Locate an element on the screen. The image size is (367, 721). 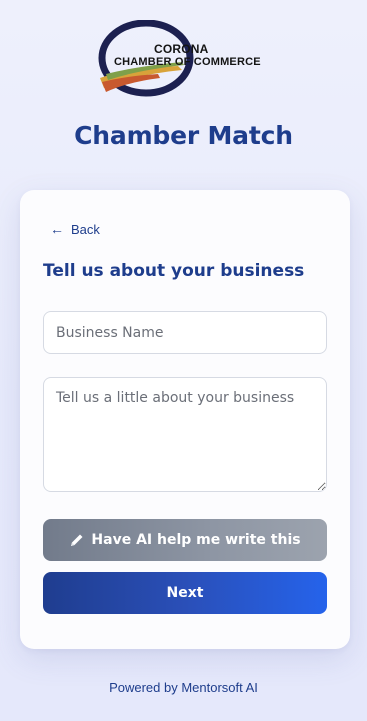
arrow-left-icon: ← is located at coordinates (57, 229).